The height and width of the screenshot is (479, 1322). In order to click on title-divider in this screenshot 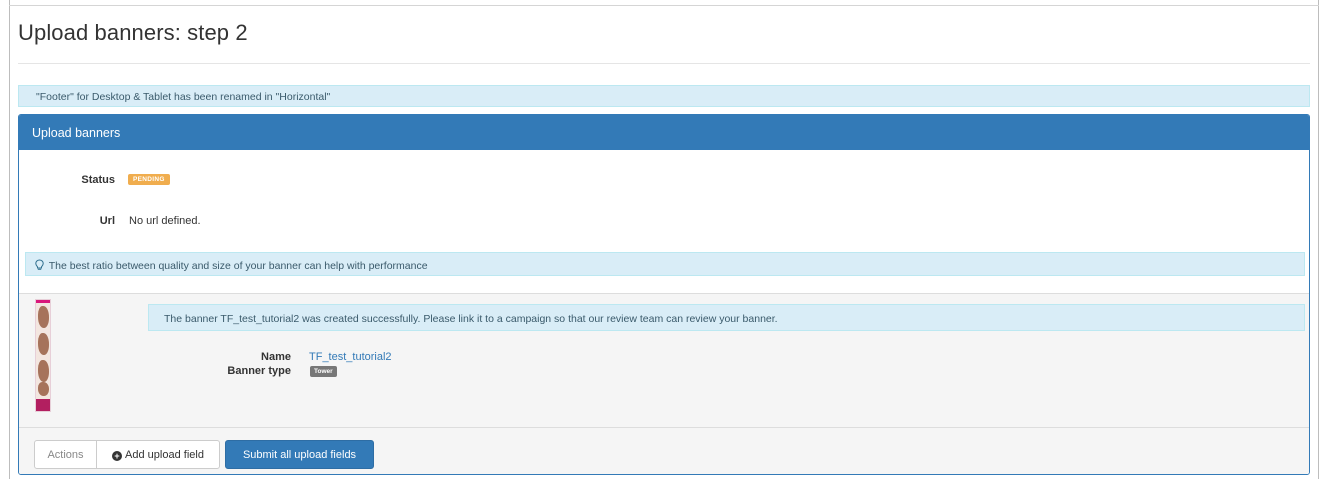, I will do `click(664, 63)`.